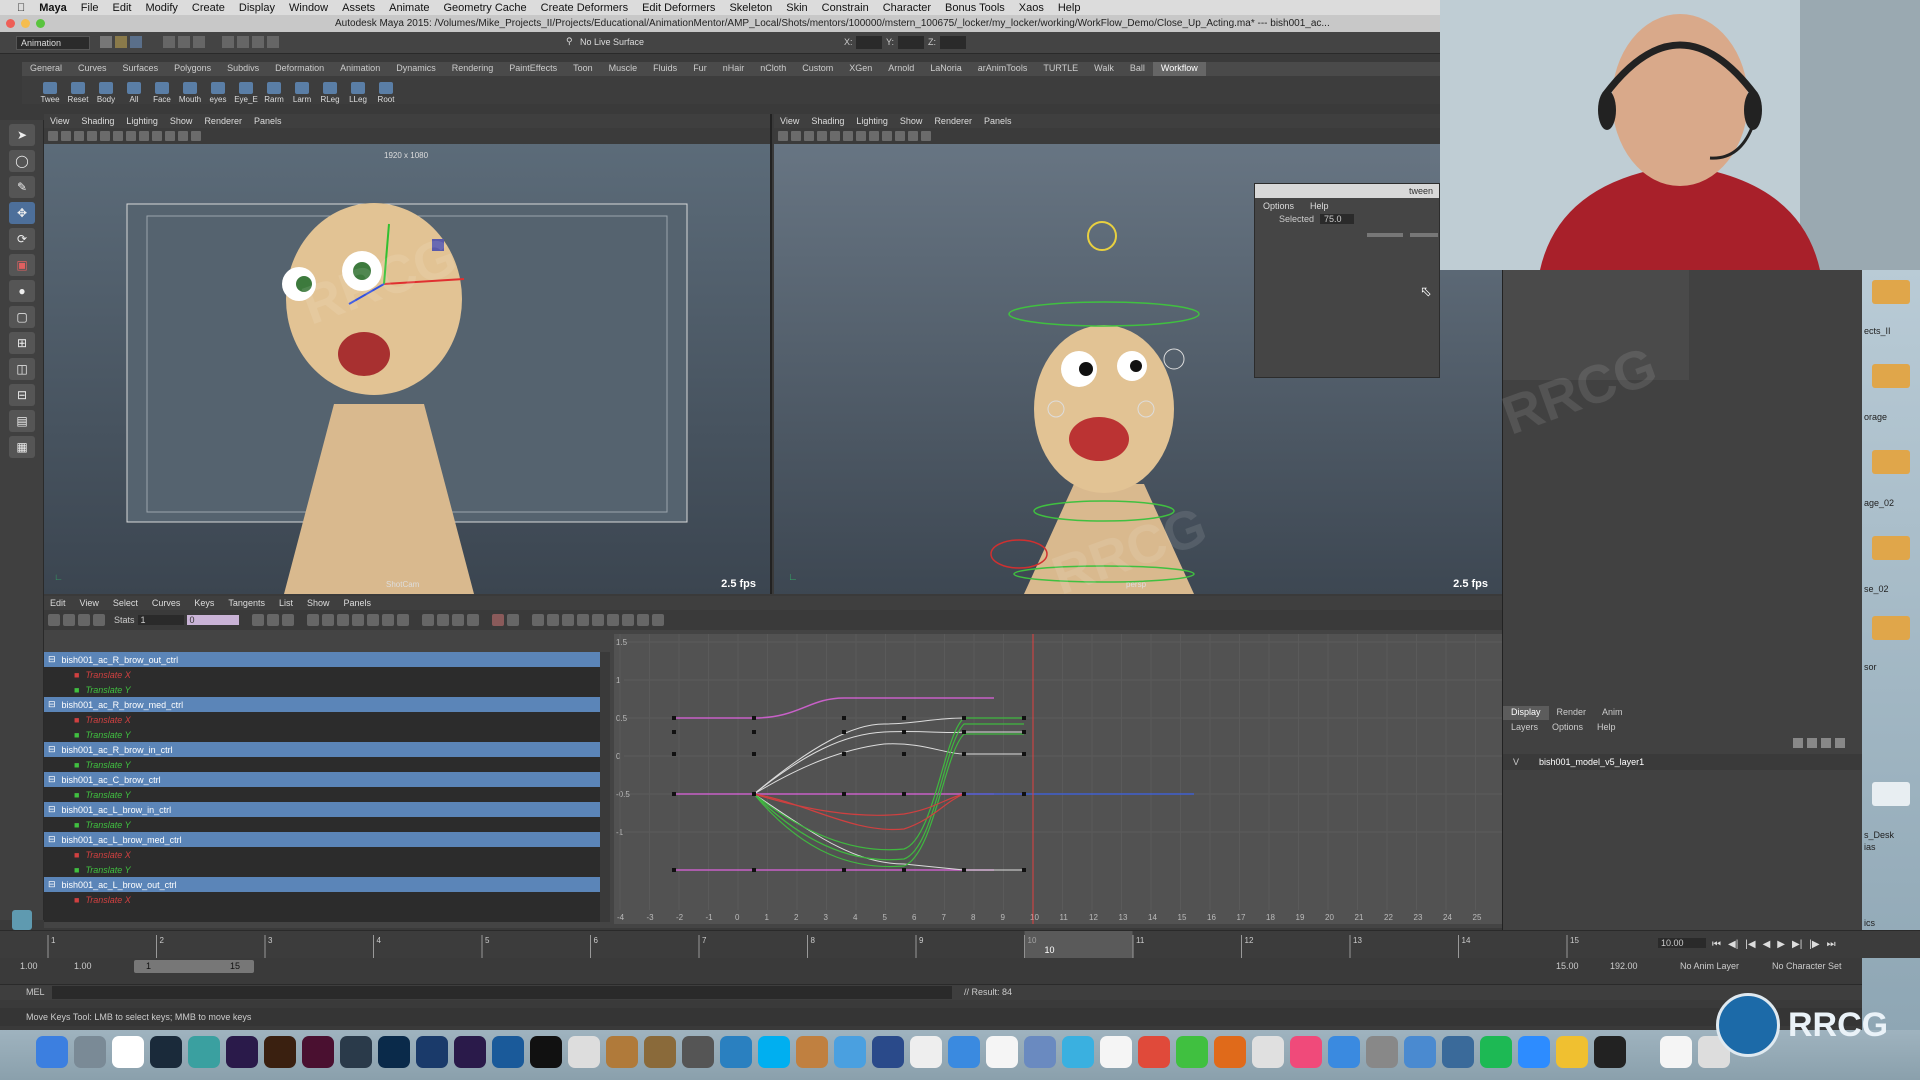 The width and height of the screenshot is (1920, 1080). I want to click on last-tool-icon: ●, so click(22, 291).